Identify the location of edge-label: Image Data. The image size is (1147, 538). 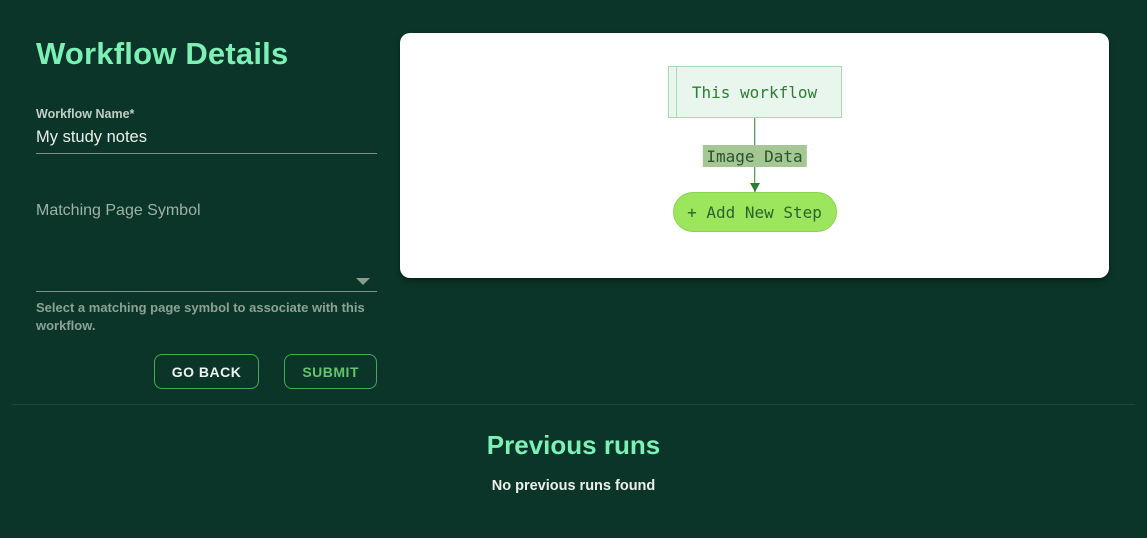
(754, 156).